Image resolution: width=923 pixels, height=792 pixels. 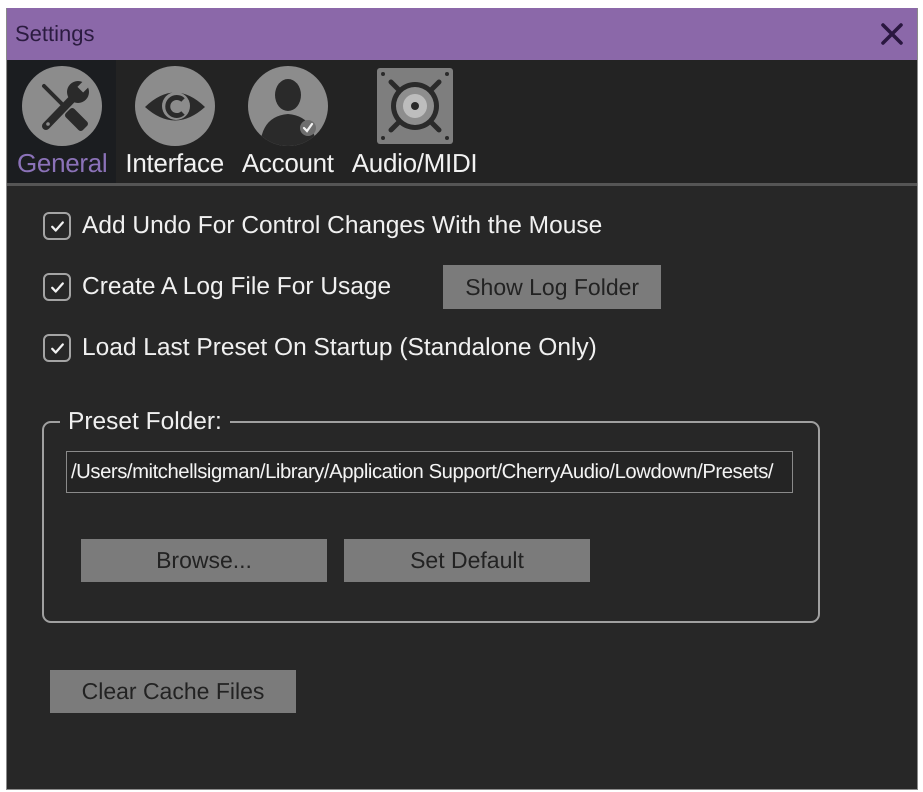 What do you see at coordinates (62, 106) in the screenshot?
I see `tools-icon` at bounding box center [62, 106].